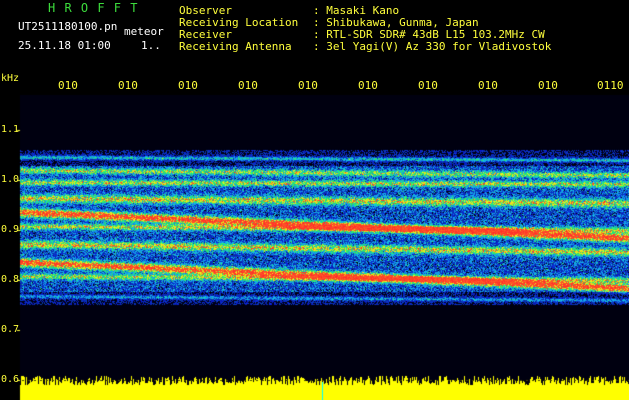 This screenshot has width=629, height=400. I want to click on y-tick-label: 0.7, so click(10, 329).